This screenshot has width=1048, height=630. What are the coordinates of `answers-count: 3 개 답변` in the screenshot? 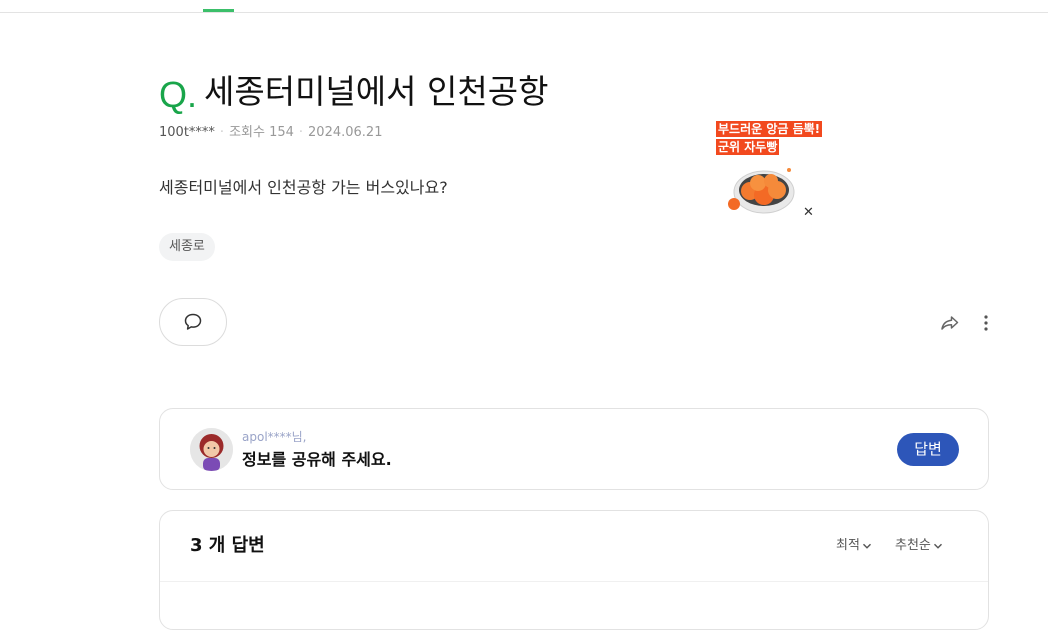 It's located at (227, 545).